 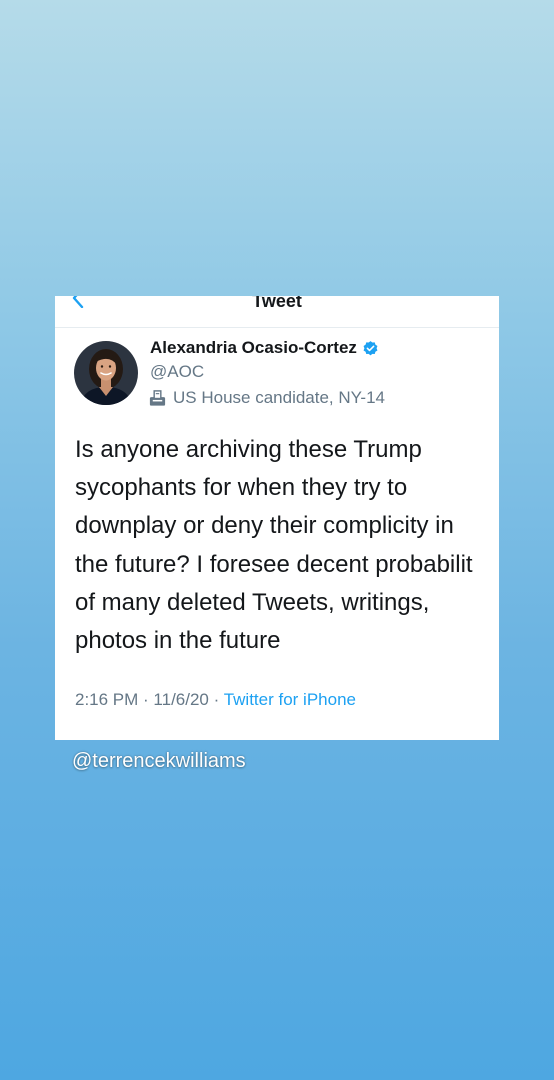 What do you see at coordinates (279, 397) in the screenshot?
I see `account-label-text: US House candidate, NY-14` at bounding box center [279, 397].